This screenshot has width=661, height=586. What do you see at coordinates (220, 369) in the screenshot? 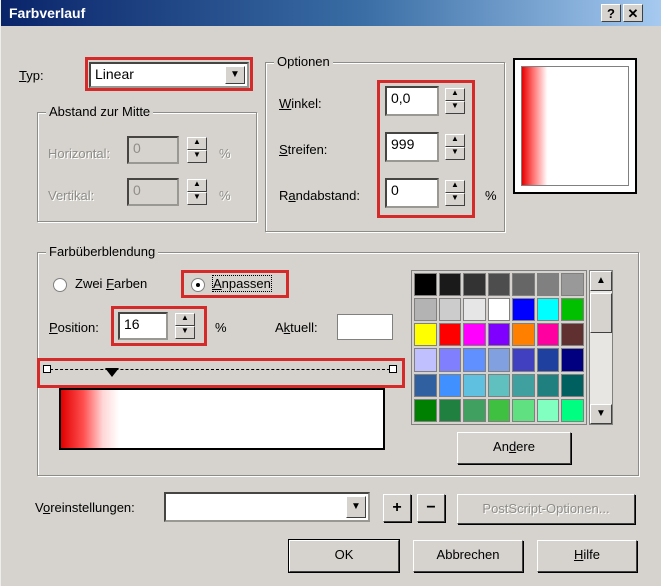
I see `gradient-stop-track` at bounding box center [220, 369].